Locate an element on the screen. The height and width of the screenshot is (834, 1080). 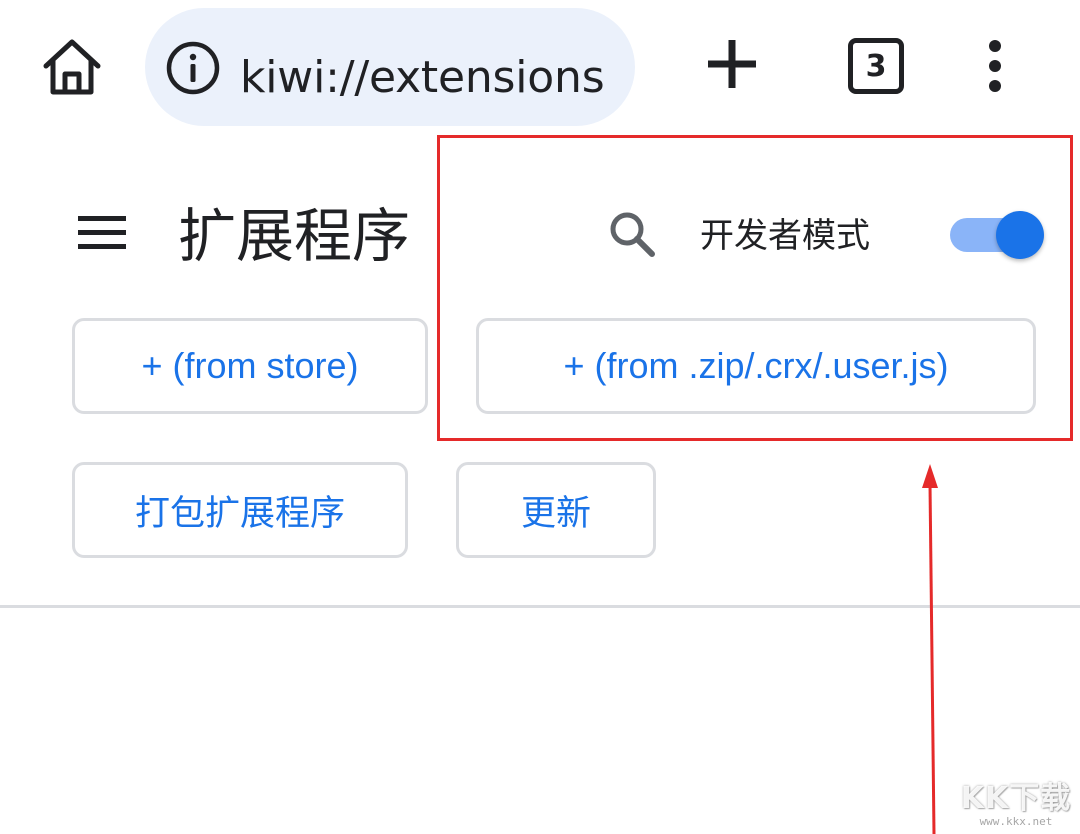
more-vert-icon is located at coordinates (995, 66).